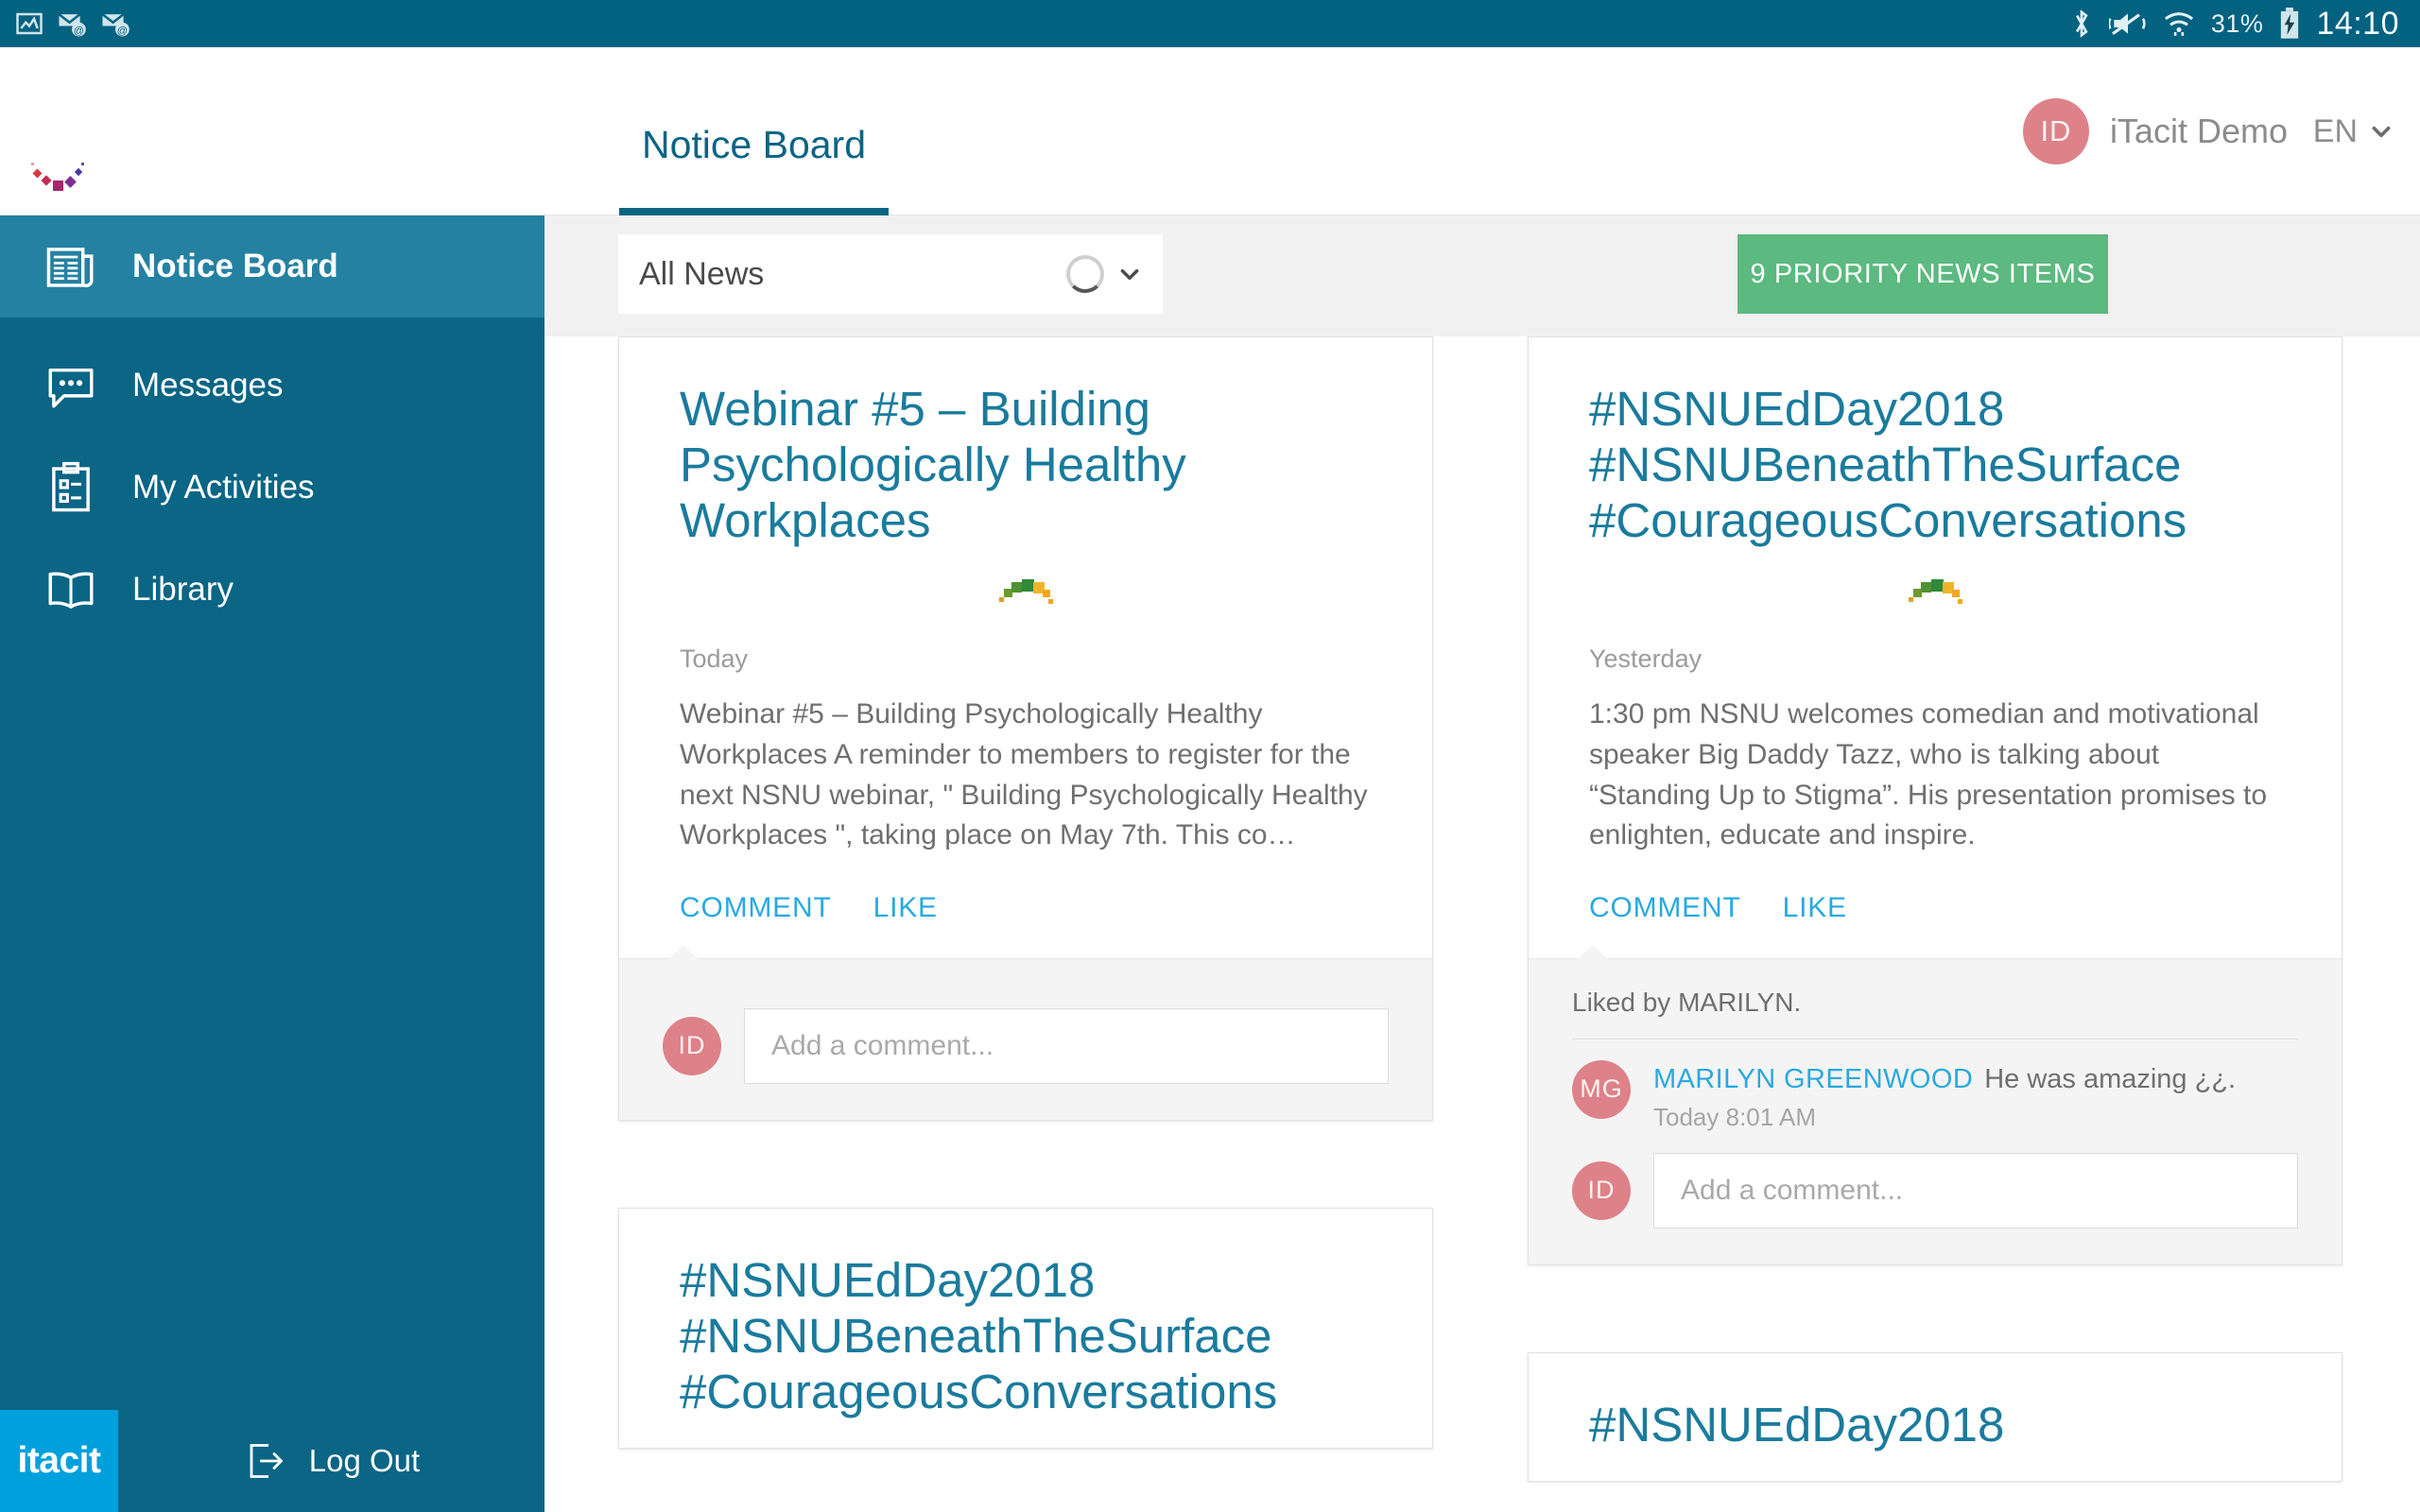 The width and height of the screenshot is (2420, 1512). I want to click on user-menu: ID iTacit Demo, so click(2155, 131).